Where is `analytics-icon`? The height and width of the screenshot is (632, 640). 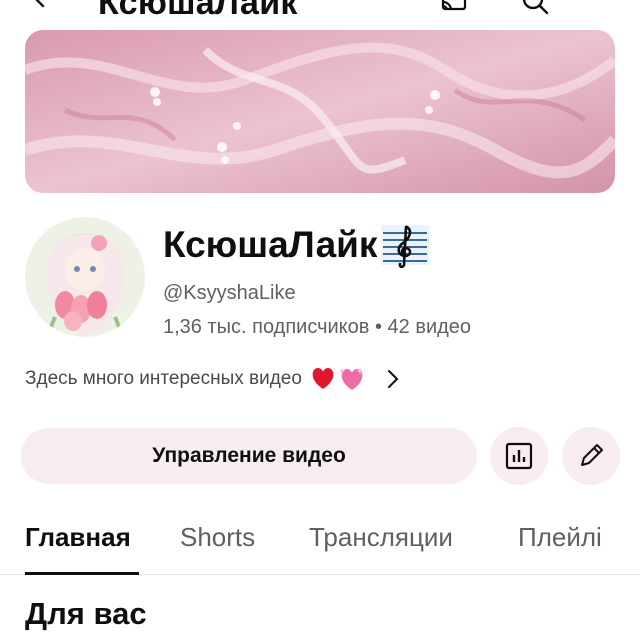
analytics-icon is located at coordinates (519, 456).